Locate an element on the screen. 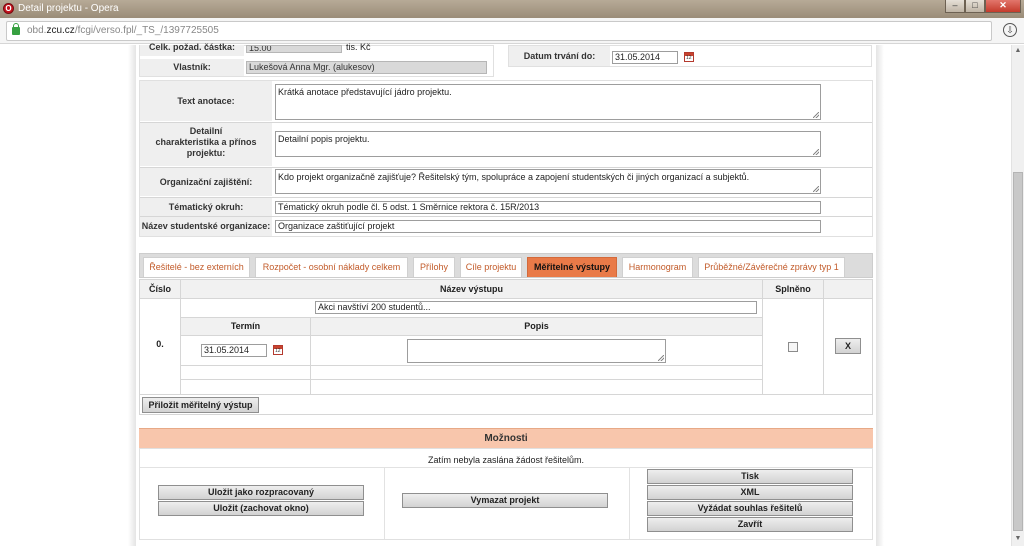 This screenshot has height=546, width=1024. maximize-button: □ is located at coordinates (975, 6).